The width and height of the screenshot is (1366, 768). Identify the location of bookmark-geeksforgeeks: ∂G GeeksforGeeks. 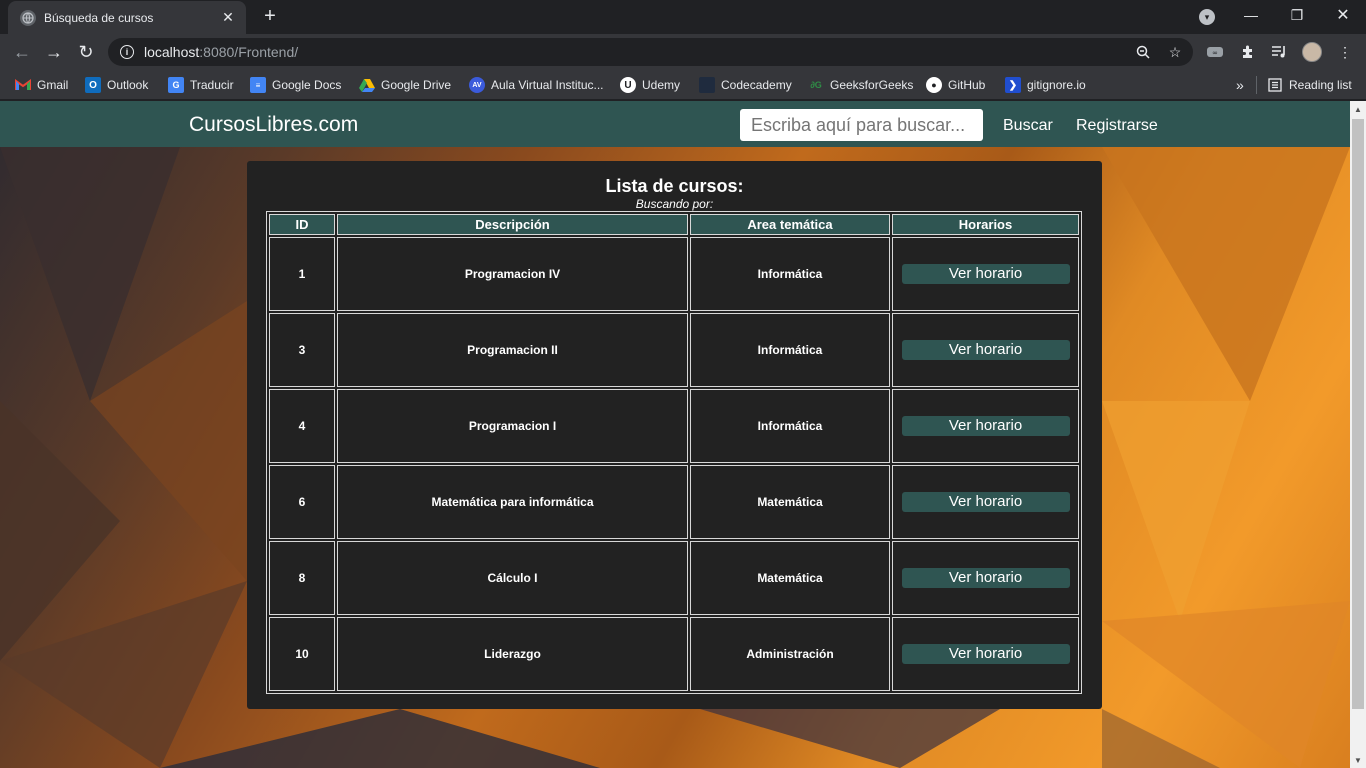
(860, 85).